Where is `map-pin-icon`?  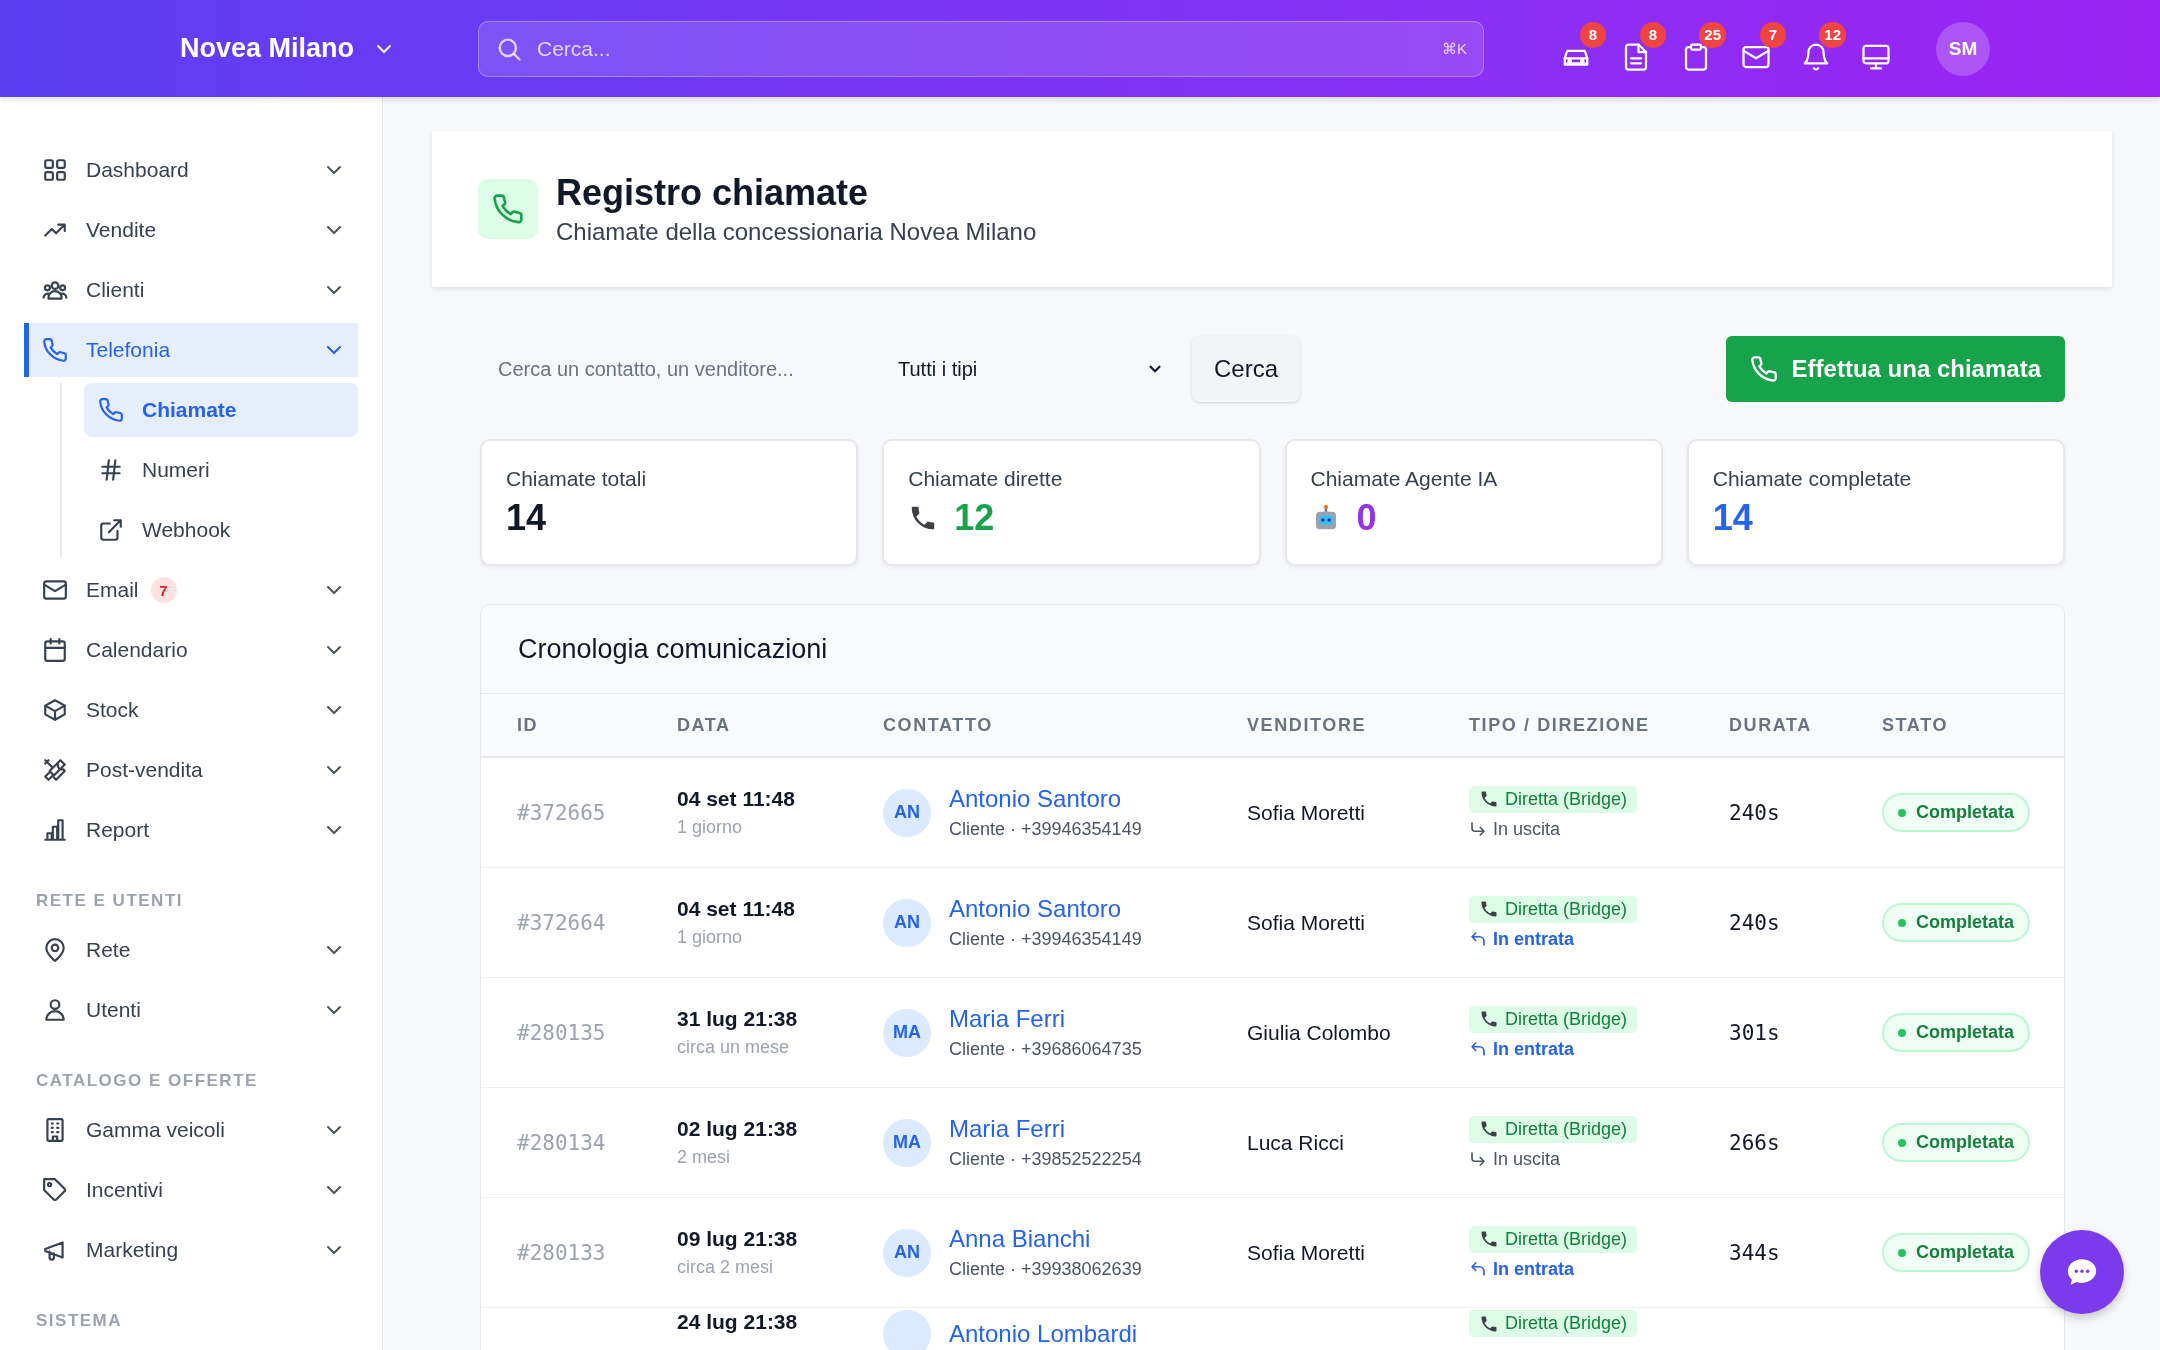
map-pin-icon is located at coordinates (55, 950).